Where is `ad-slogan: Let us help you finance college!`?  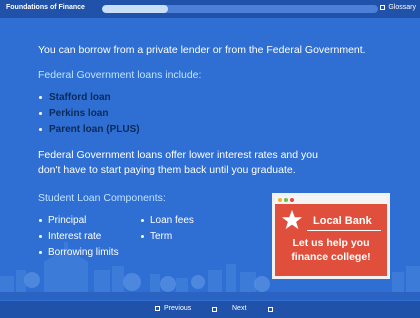
ad-slogan: Let us help you finance college! is located at coordinates (331, 250).